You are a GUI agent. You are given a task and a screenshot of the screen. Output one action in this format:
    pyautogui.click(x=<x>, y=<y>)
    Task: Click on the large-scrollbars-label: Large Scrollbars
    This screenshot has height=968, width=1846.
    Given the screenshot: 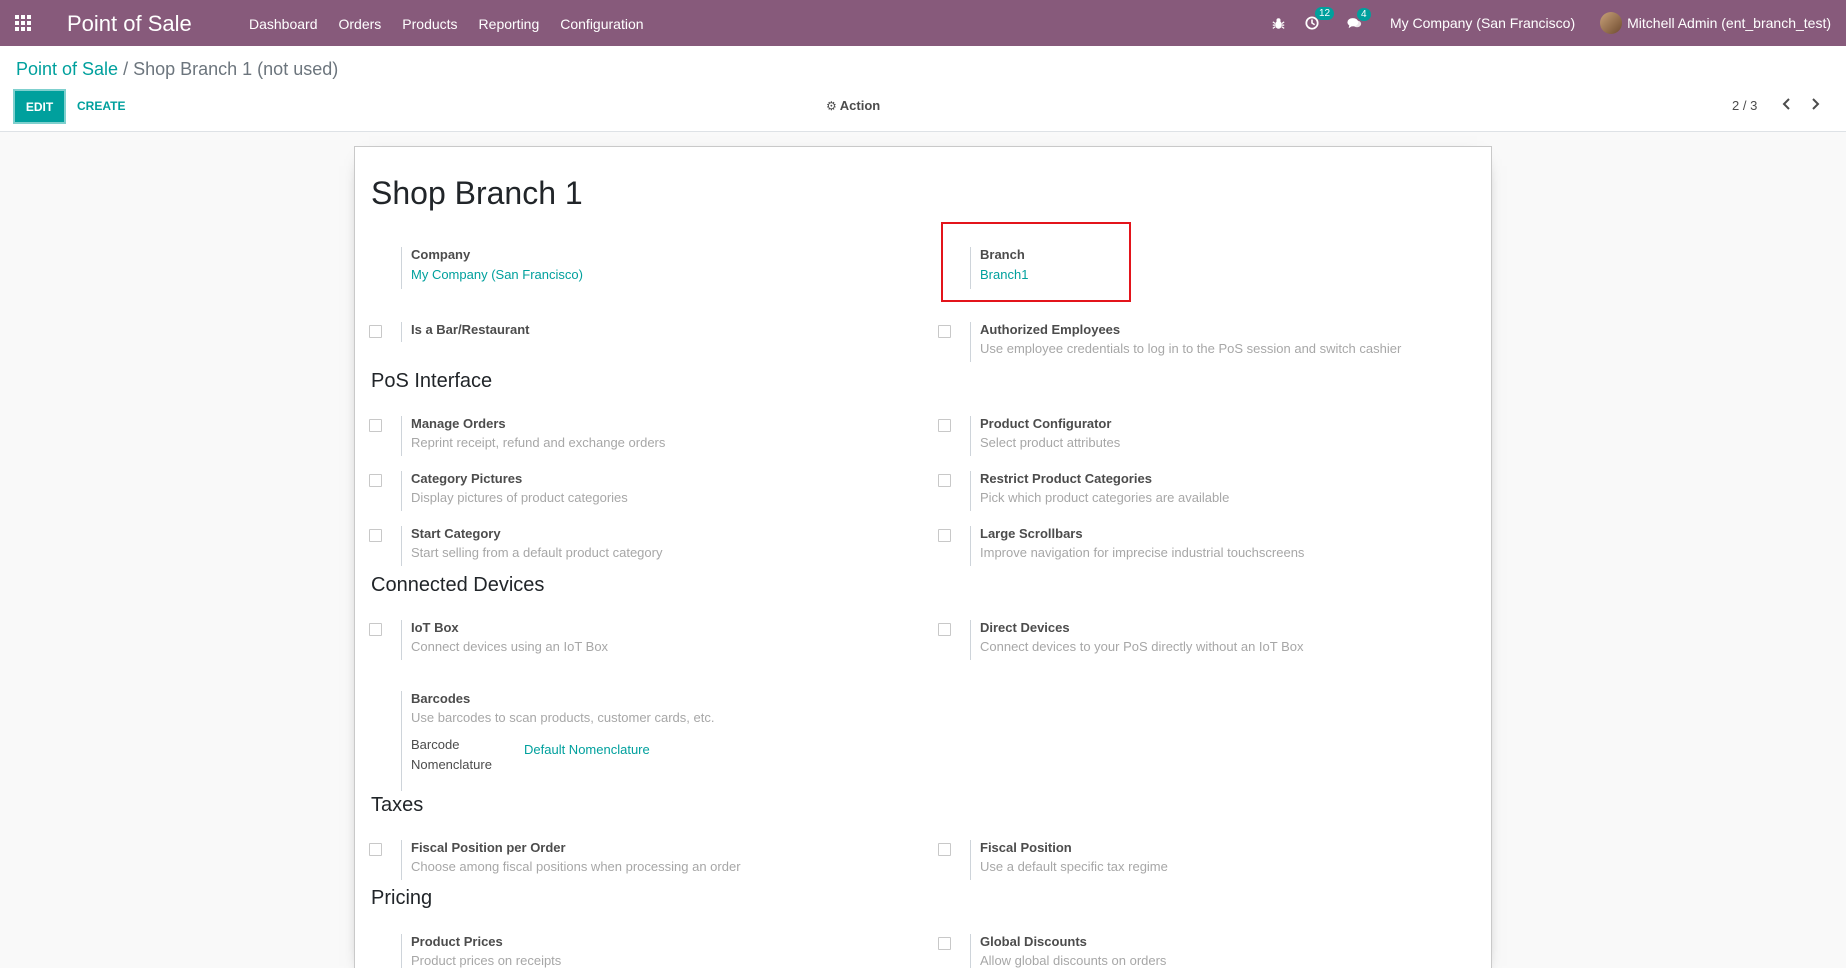 What is the action you would take?
    pyautogui.click(x=1031, y=533)
    